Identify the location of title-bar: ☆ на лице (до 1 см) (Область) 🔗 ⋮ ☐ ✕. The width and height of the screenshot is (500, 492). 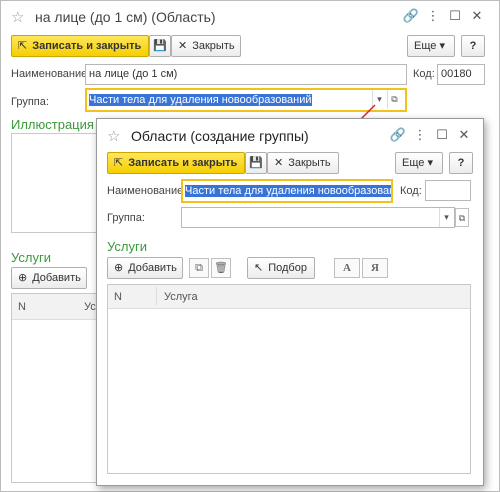
(250, 17).